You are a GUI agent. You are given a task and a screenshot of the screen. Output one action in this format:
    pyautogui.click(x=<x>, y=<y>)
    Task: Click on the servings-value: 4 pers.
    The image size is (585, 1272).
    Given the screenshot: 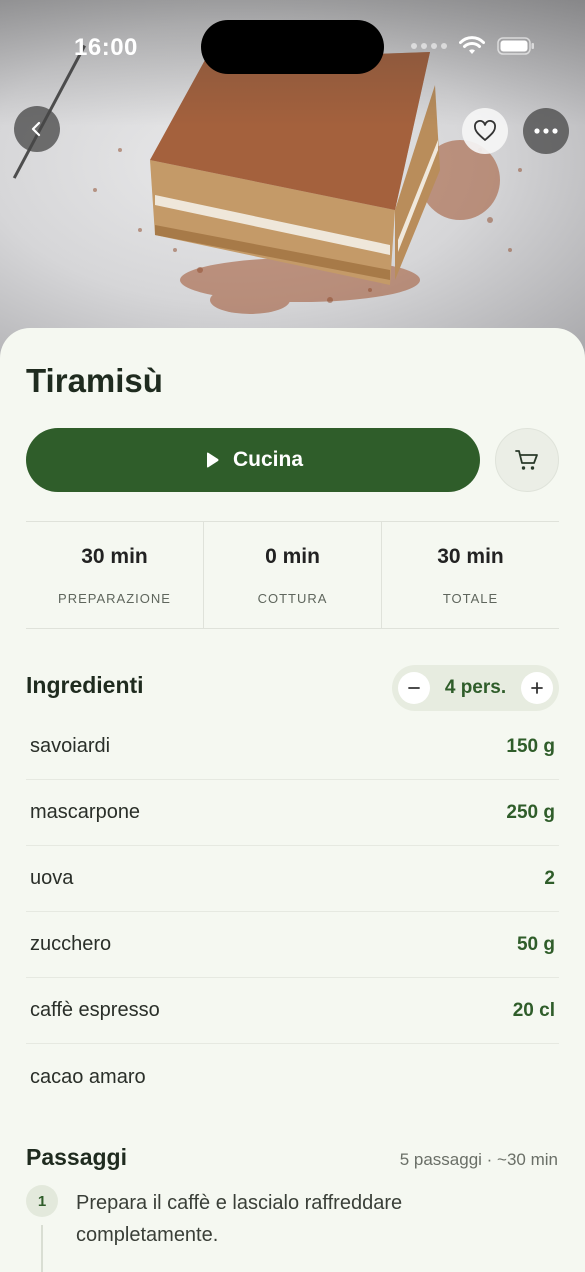 What is the action you would take?
    pyautogui.click(x=475, y=687)
    